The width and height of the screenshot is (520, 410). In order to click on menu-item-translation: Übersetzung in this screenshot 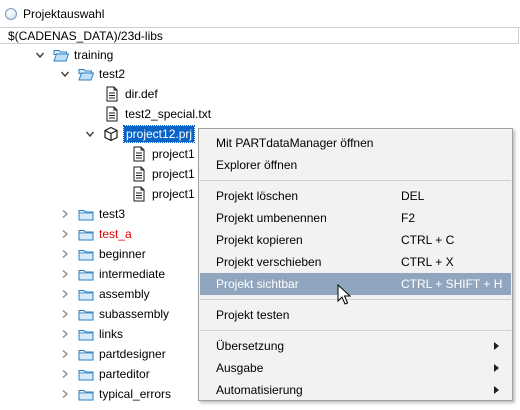, I will do `click(355, 346)`.